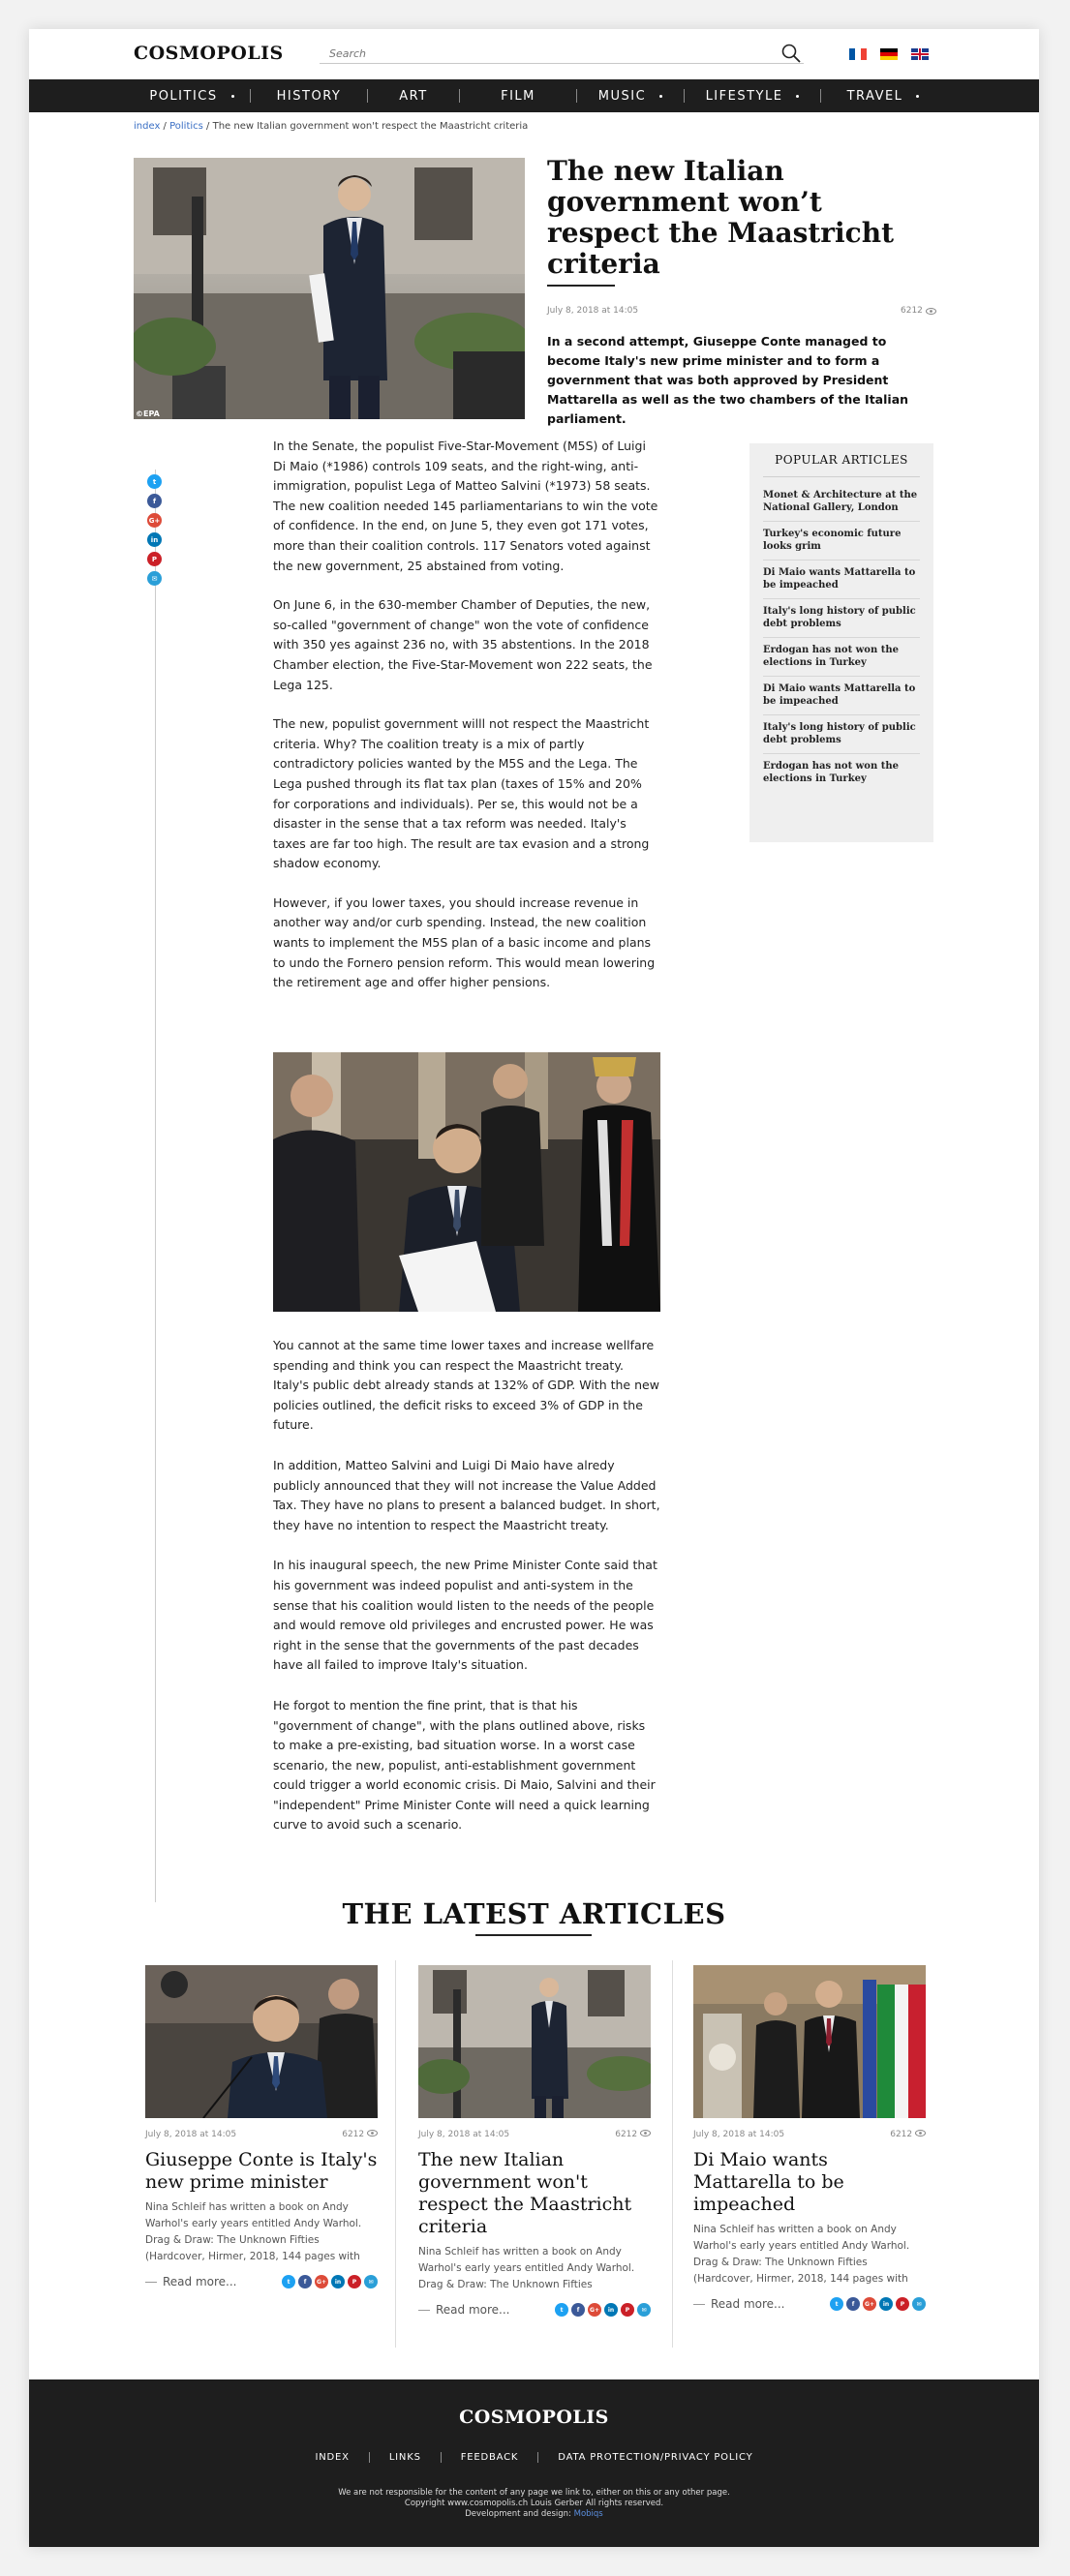  I want to click on footer-link-privacy: DATA PROTECTION/PRIVACY POLICY, so click(655, 2457).